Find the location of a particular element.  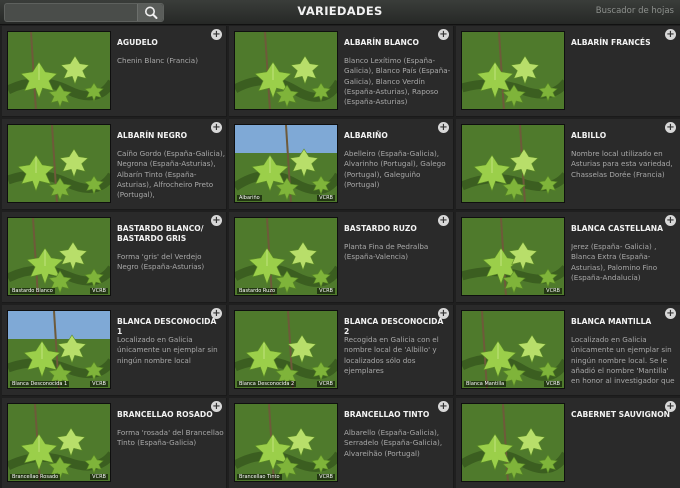

photo-caption: Albariño is located at coordinates (249, 198).